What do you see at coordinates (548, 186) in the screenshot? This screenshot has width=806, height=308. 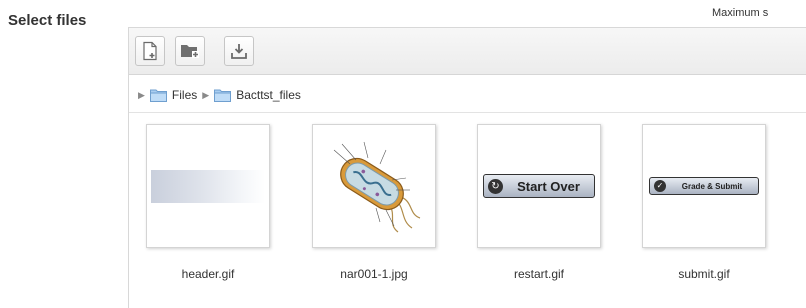 I see `start-over-text: Start Over` at bounding box center [548, 186].